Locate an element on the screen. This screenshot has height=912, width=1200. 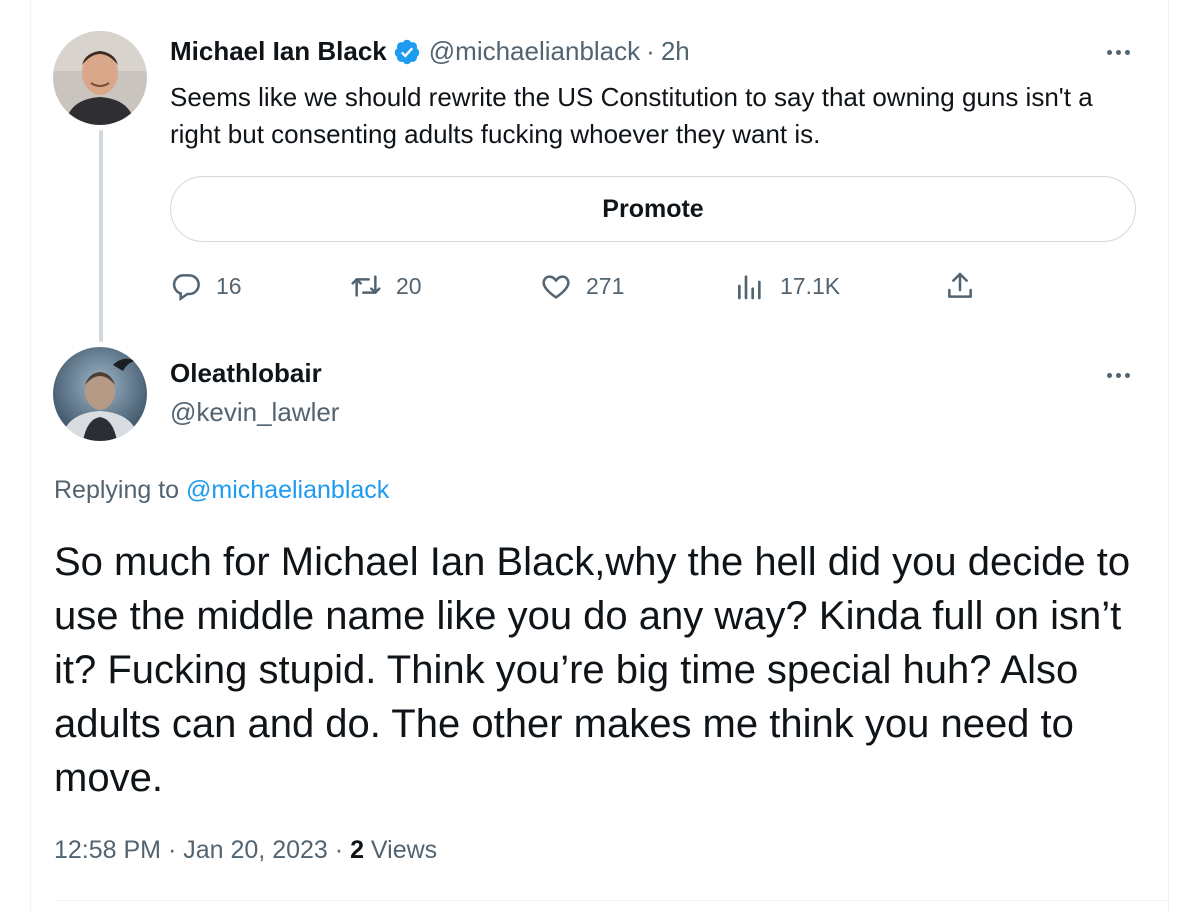
views-count: 17.1K is located at coordinates (810, 285).